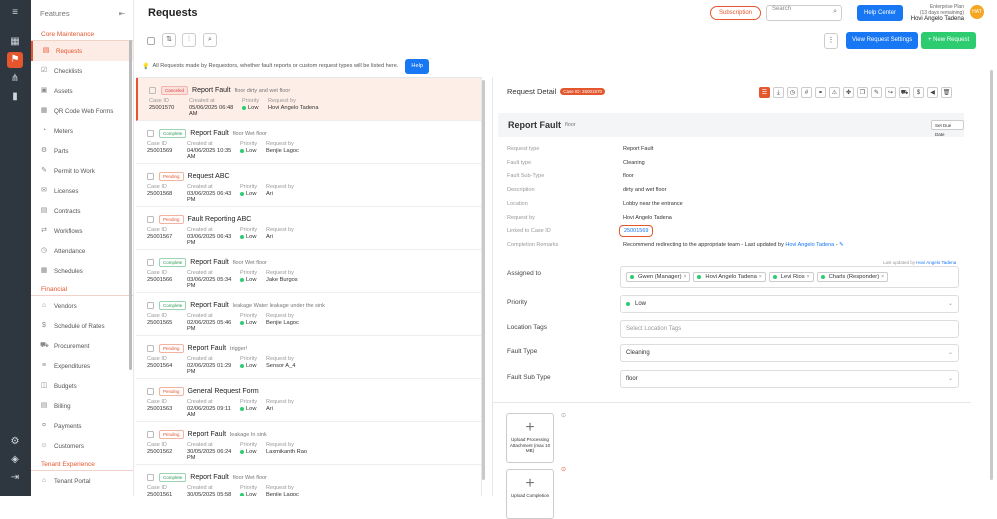 The height and width of the screenshot is (519, 997). Describe the element at coordinates (831, 41) in the screenshot. I see `more-options-icon: ⋮` at that location.